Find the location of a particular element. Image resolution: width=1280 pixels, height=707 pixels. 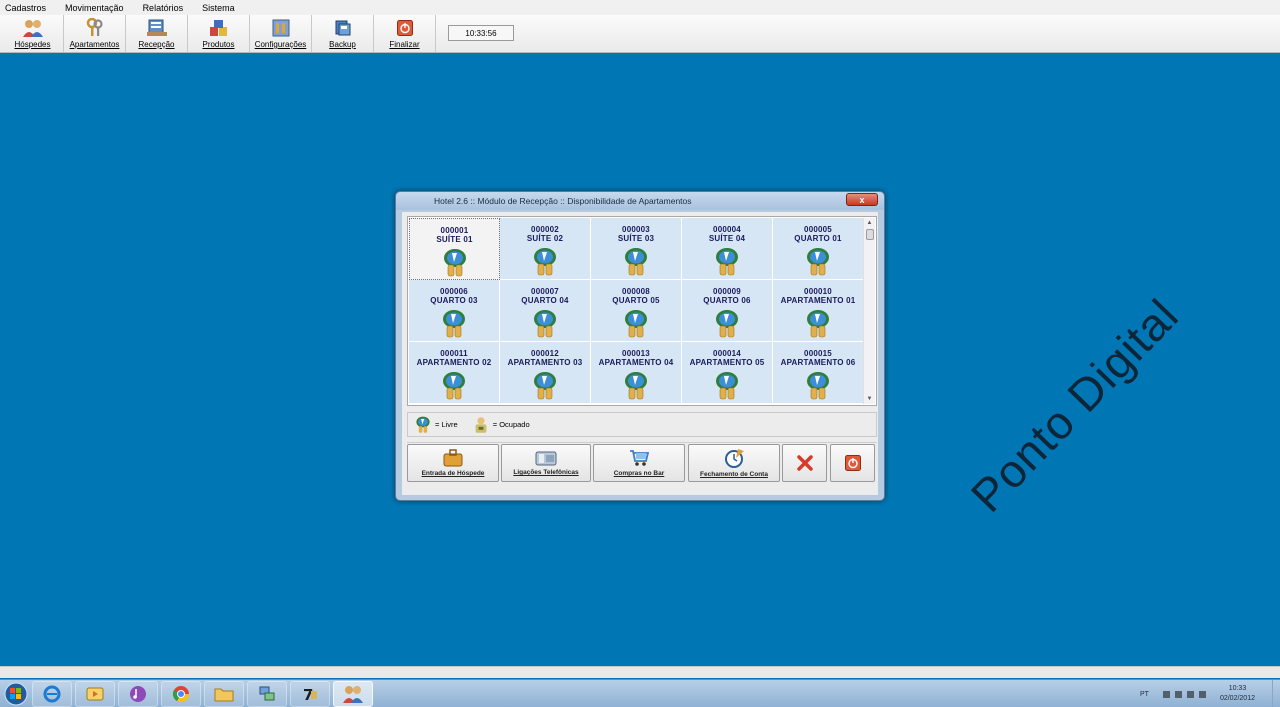

taskbar-network is located at coordinates (267, 693).